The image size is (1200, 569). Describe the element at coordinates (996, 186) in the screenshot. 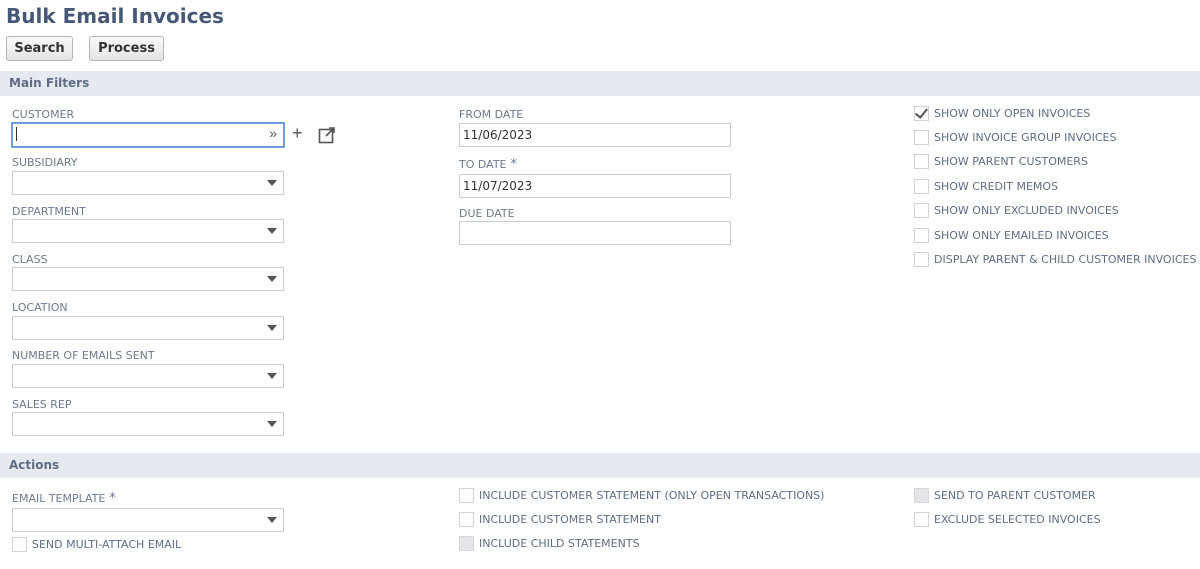

I see `checkbox-label: SHOW CREDIT MEMOS` at that location.